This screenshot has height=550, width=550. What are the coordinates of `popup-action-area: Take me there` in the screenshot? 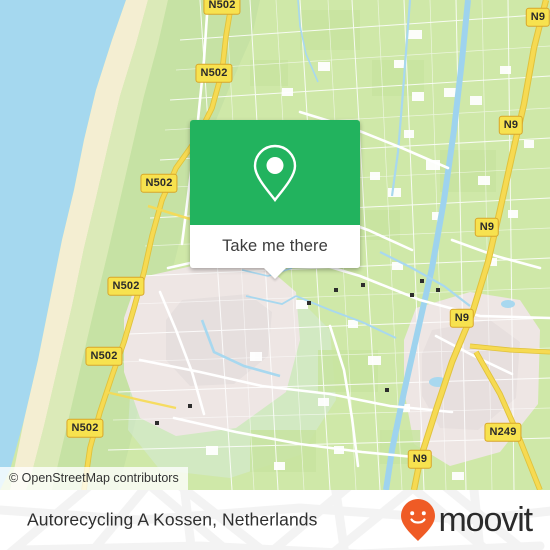 It's located at (275, 252).